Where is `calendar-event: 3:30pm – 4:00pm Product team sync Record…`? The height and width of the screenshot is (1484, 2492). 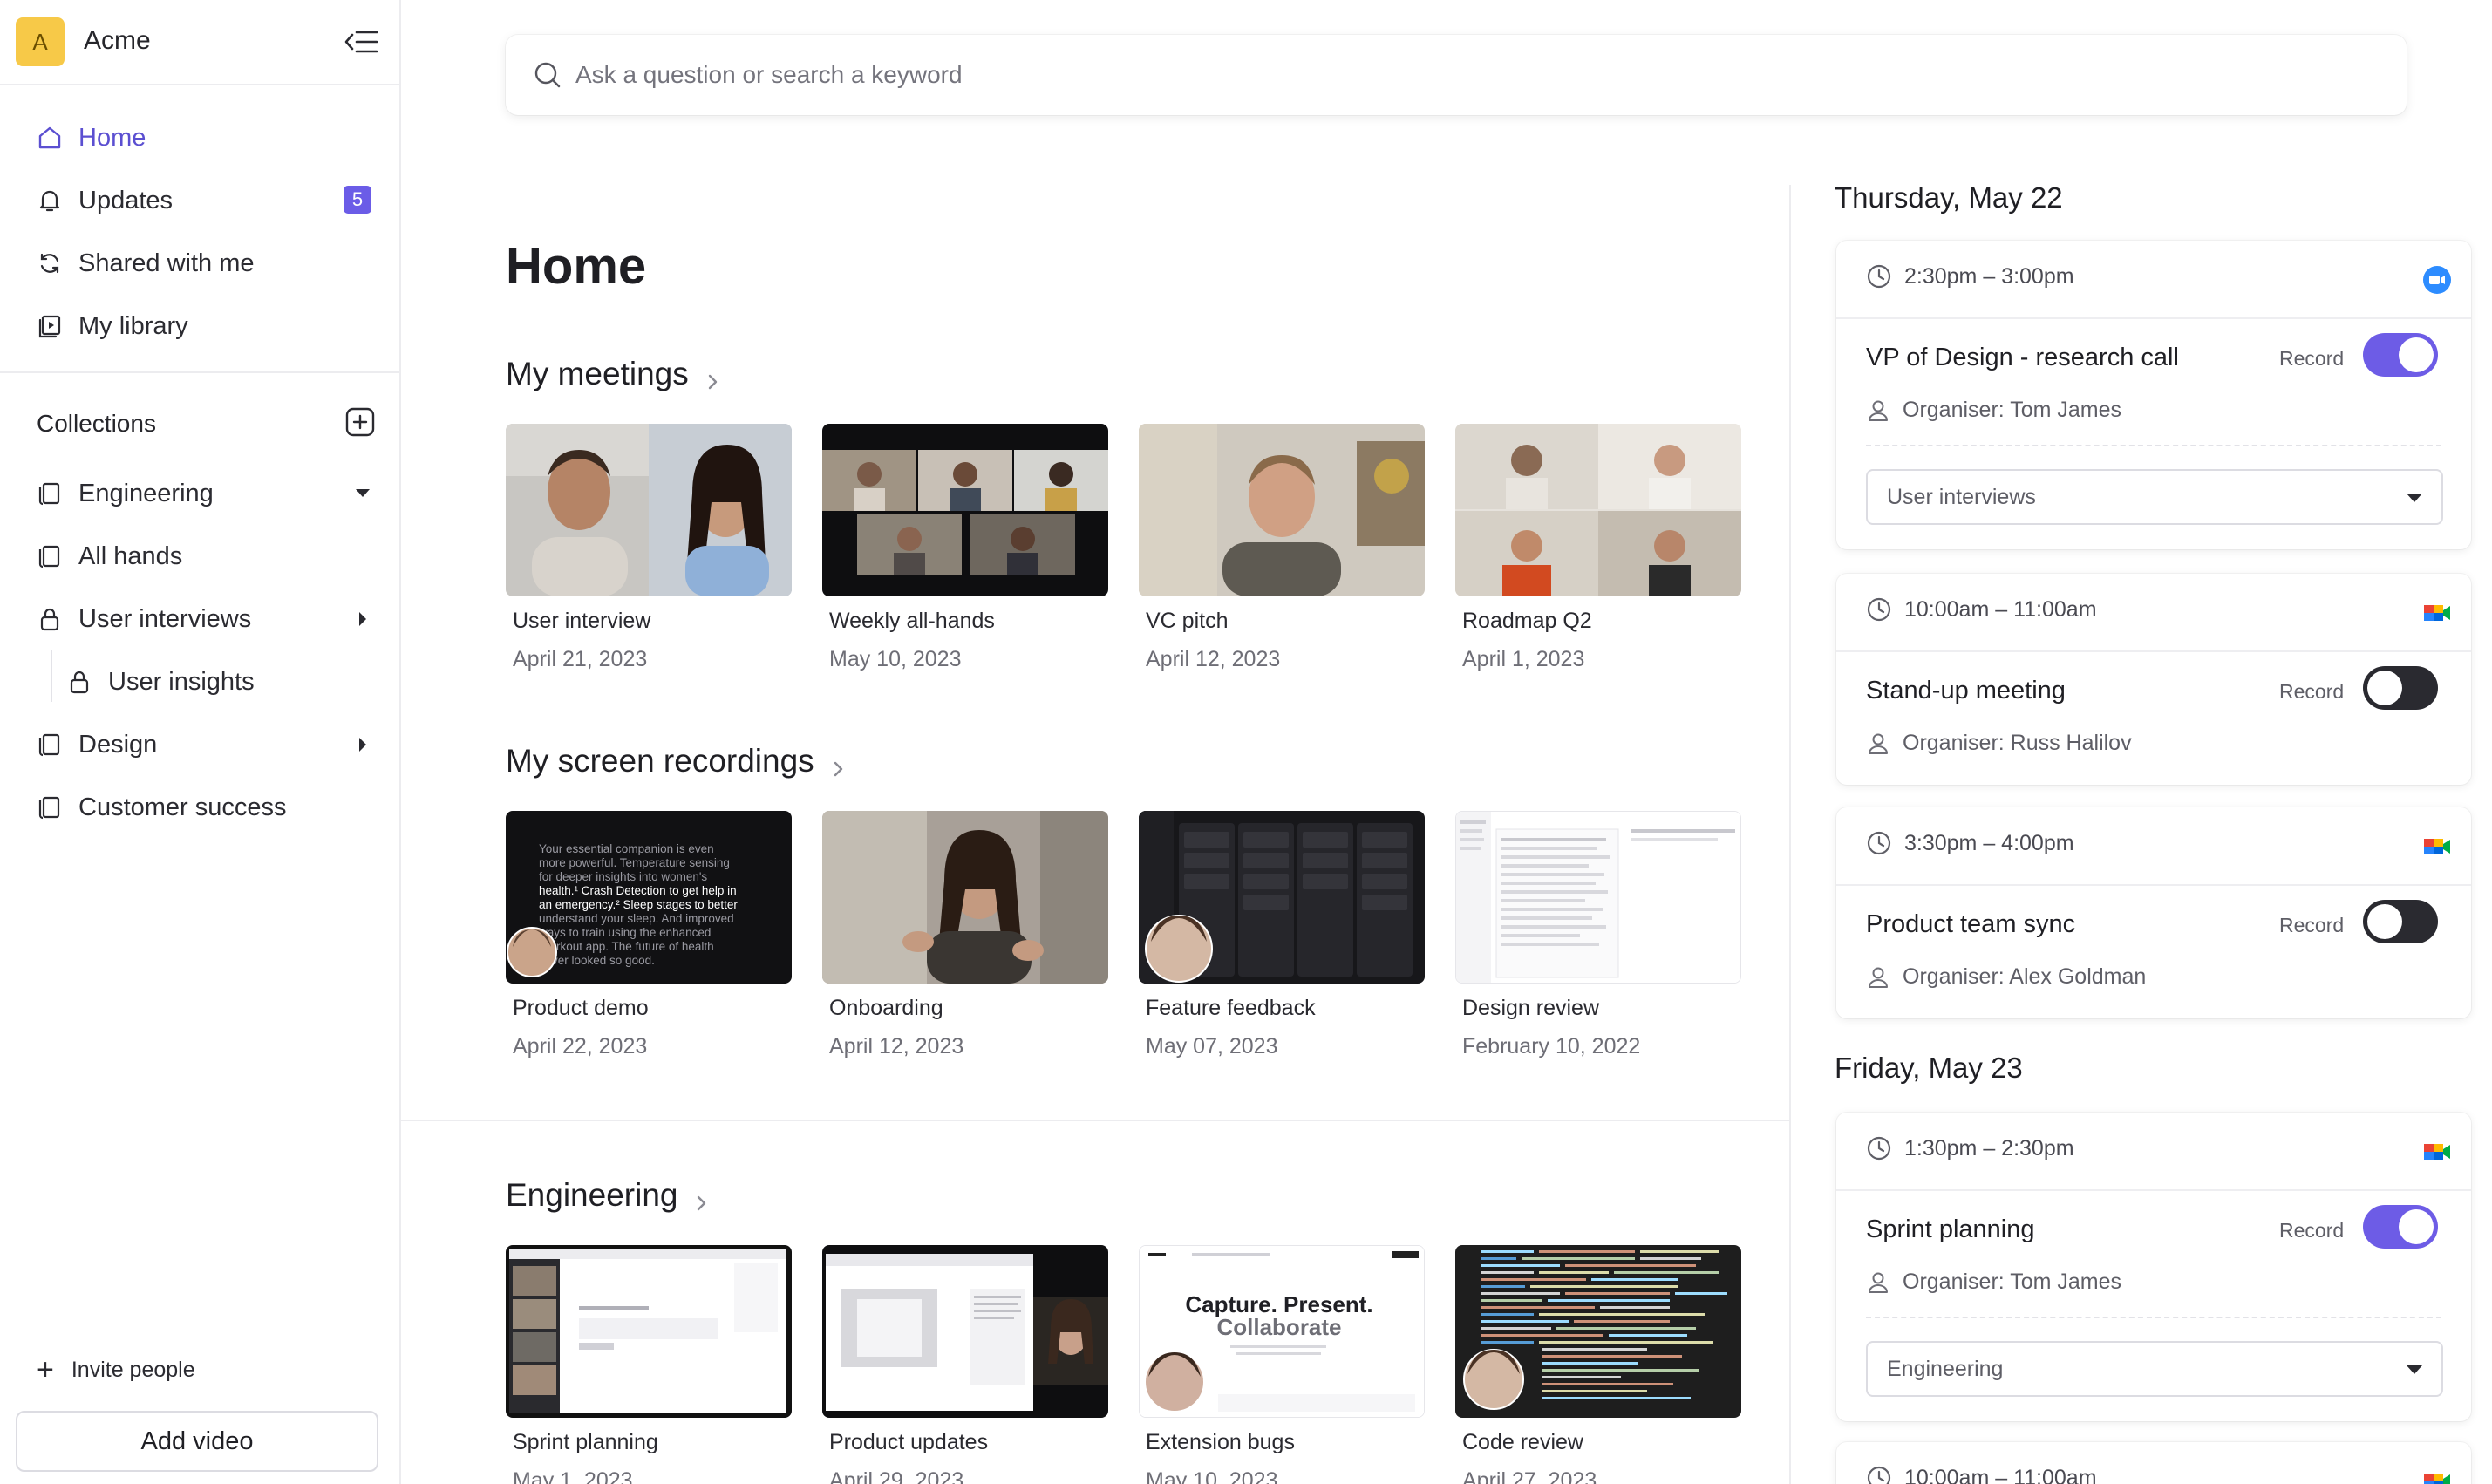
calendar-event: 3:30pm – 4:00pm Product team sync Record… is located at coordinates (2153, 912).